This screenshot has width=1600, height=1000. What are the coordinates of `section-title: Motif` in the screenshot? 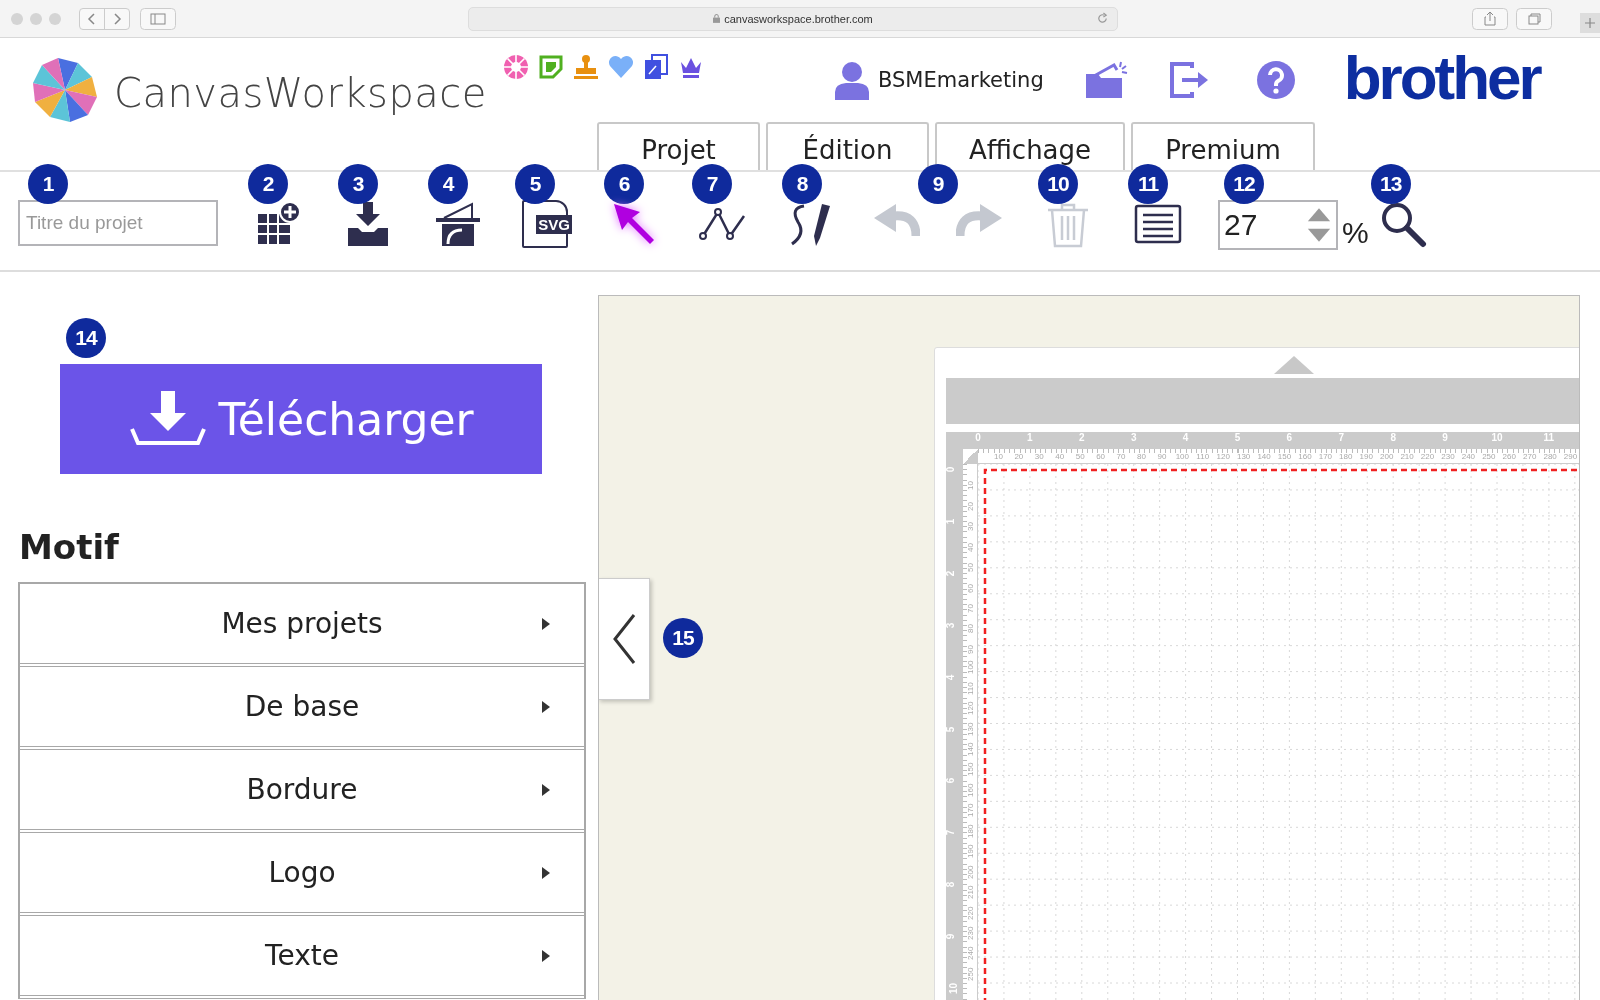 It's located at (69, 547).